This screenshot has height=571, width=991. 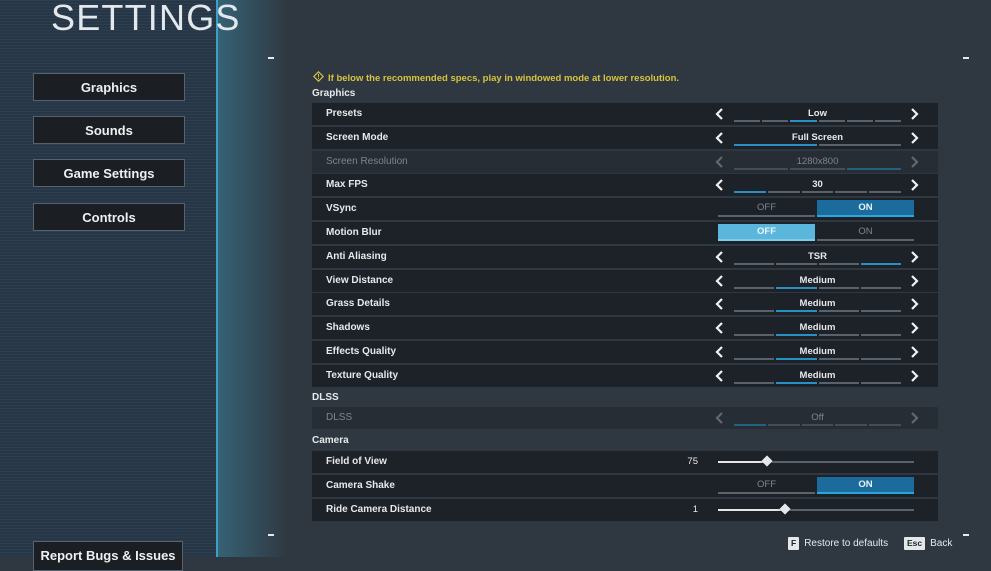 What do you see at coordinates (625, 376) in the screenshot?
I see `setting-row-texture-quality: Texture Quality Medium` at bounding box center [625, 376].